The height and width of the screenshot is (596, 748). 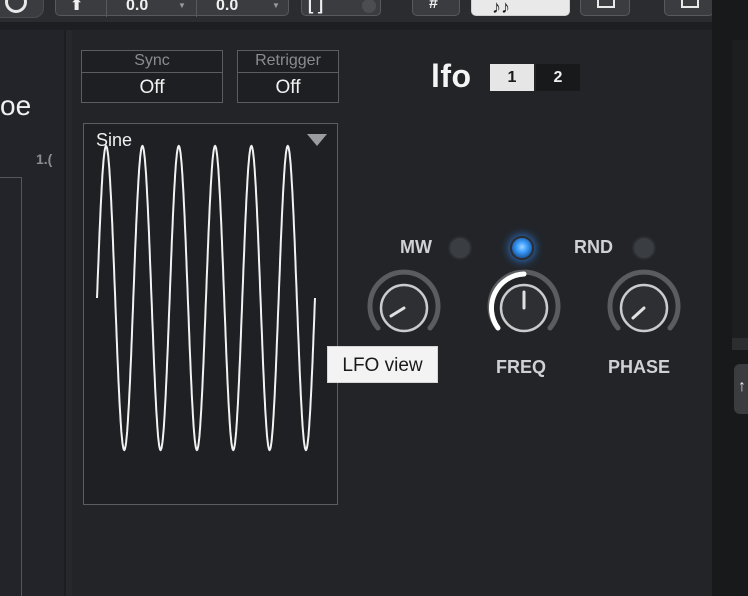 What do you see at coordinates (416, 247) in the screenshot?
I see `mw-label: MW` at bounding box center [416, 247].